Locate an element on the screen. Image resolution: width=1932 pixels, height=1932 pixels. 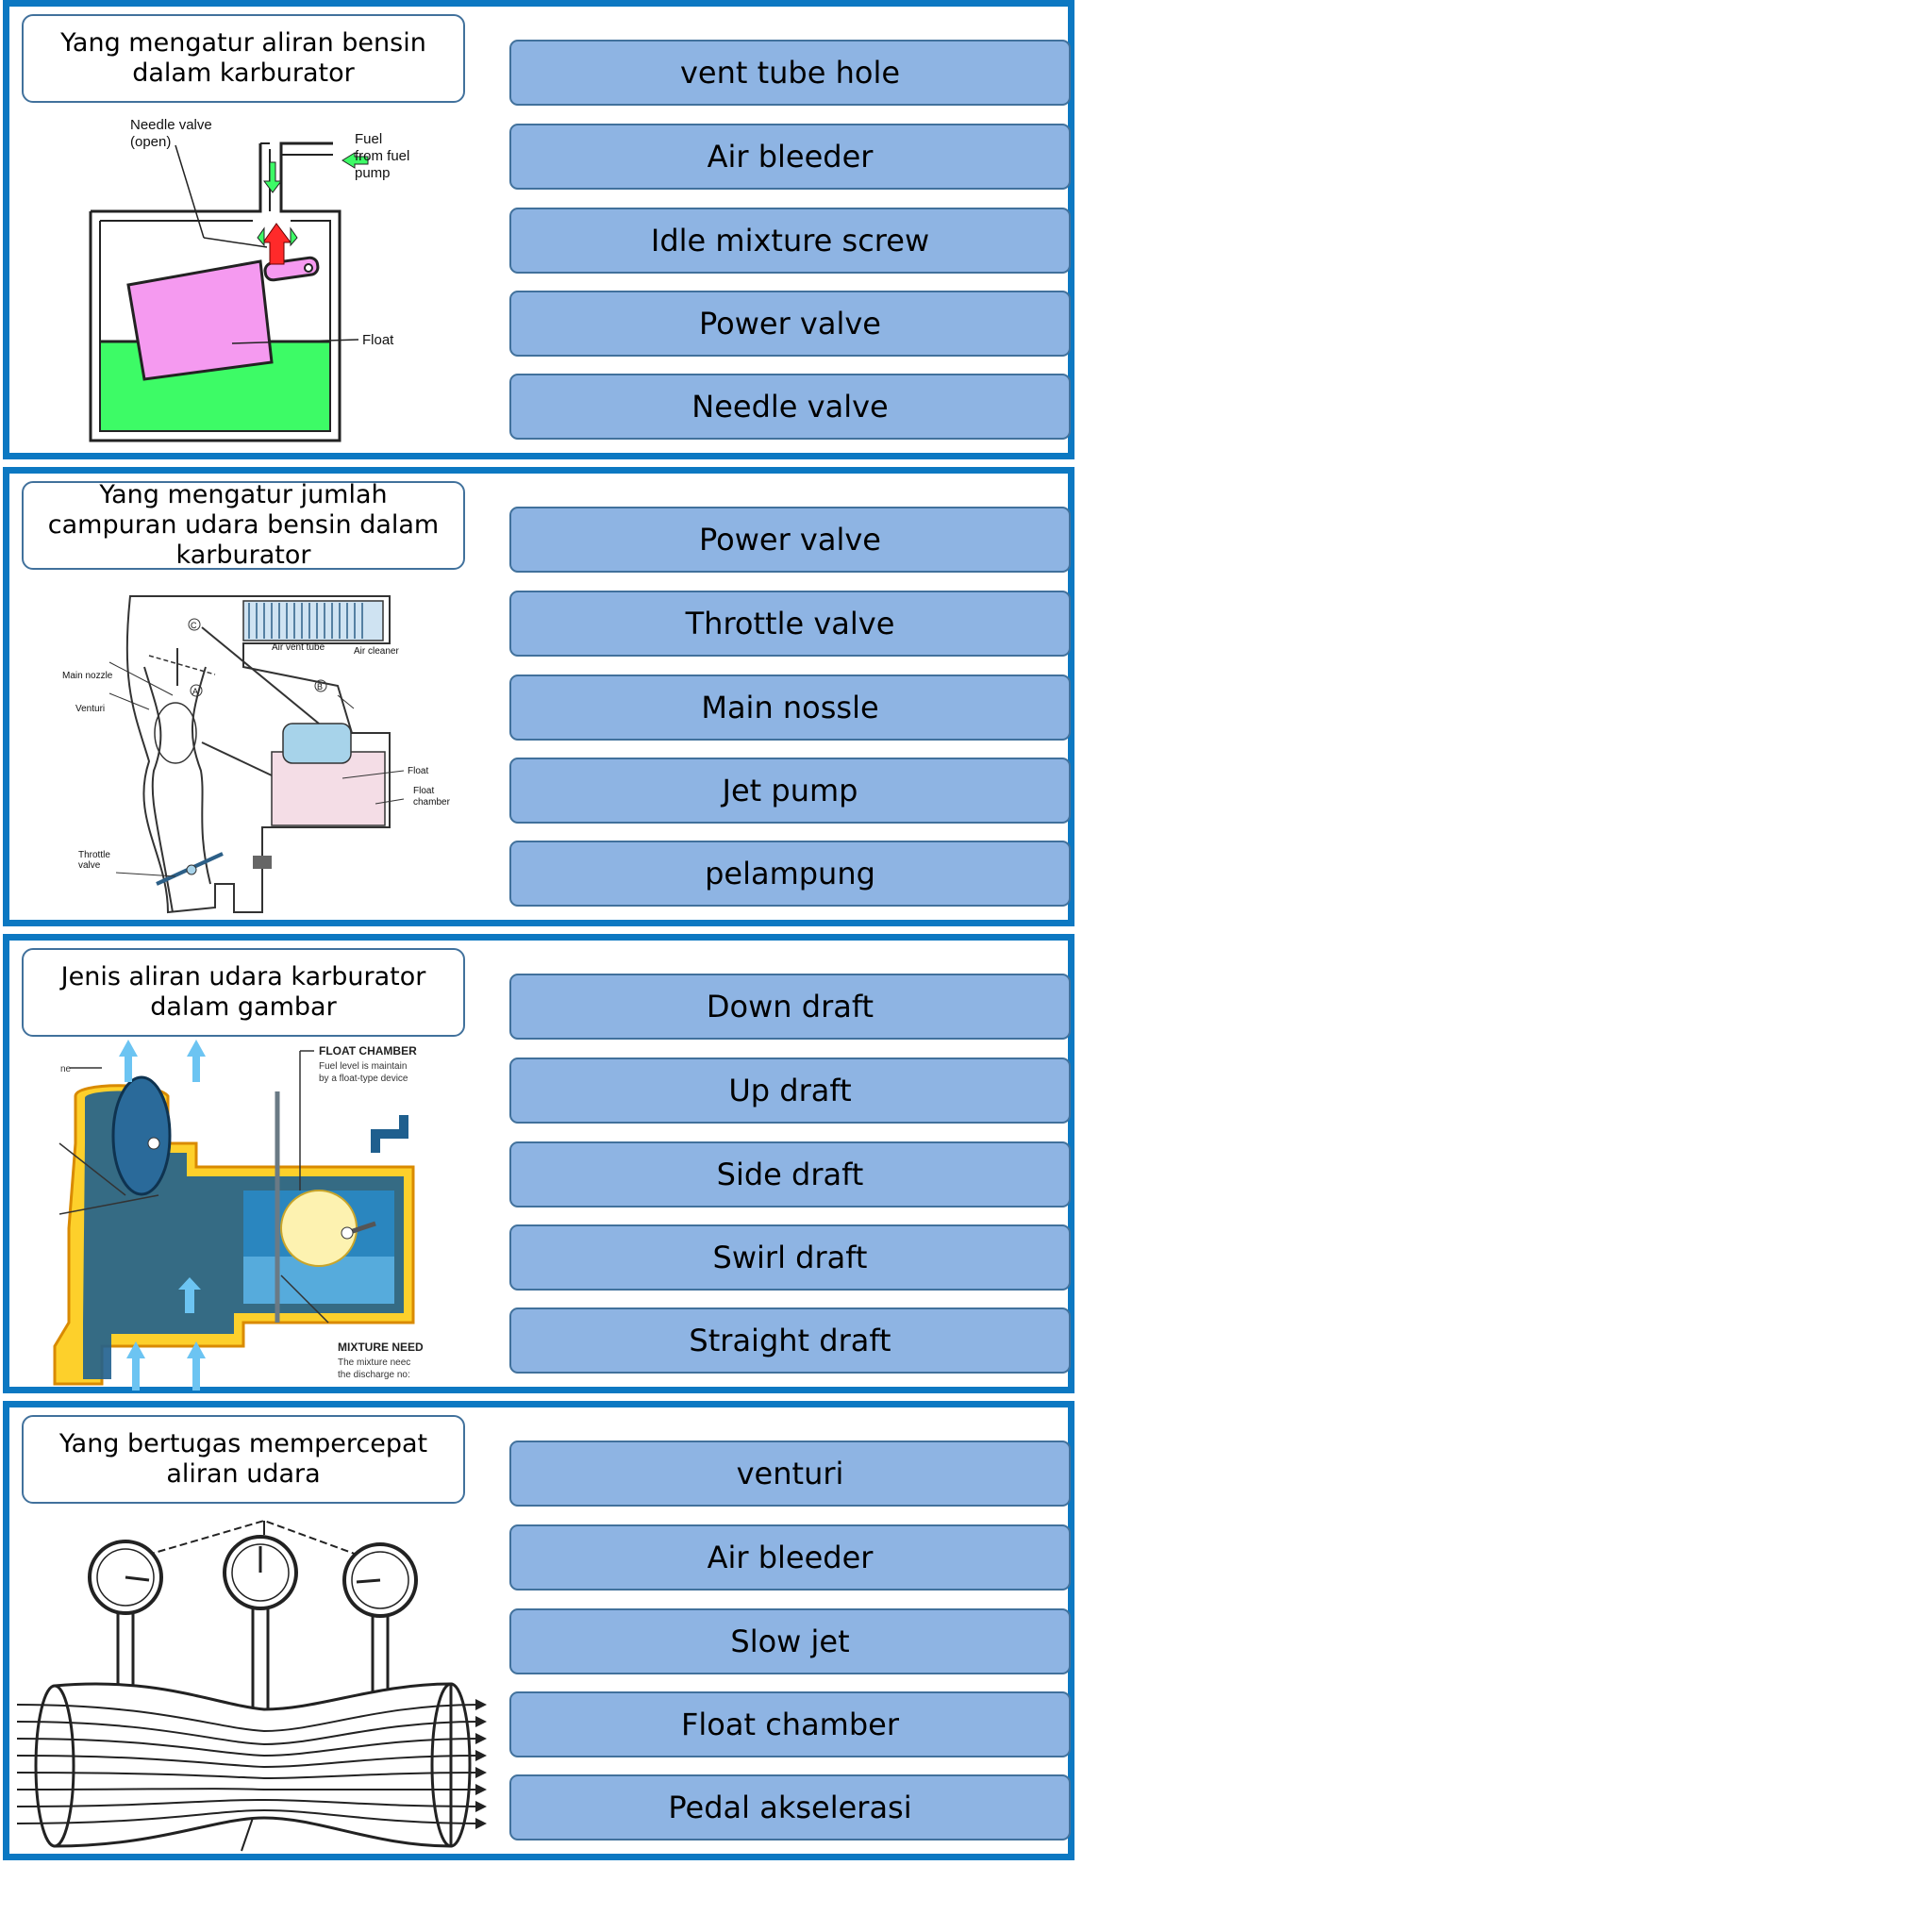
option-button: Down draft is located at coordinates (790, 1007).